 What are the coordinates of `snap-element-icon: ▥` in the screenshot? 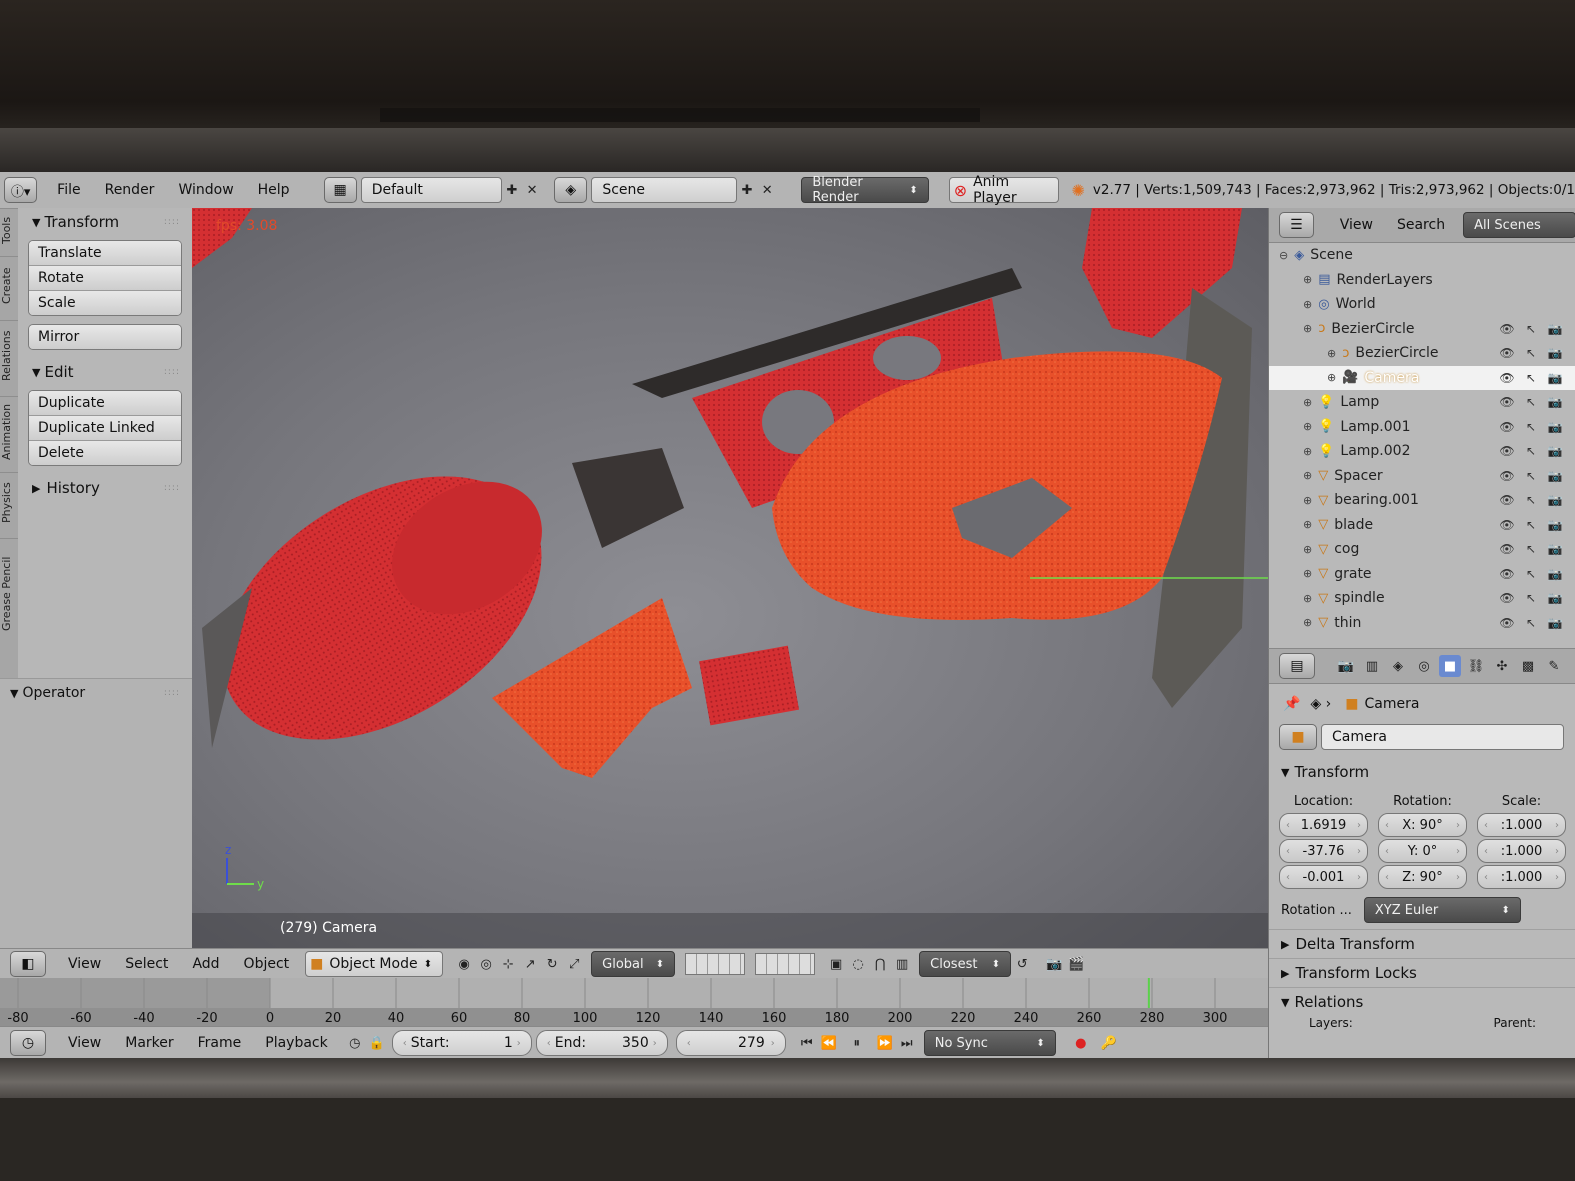 It's located at (902, 964).